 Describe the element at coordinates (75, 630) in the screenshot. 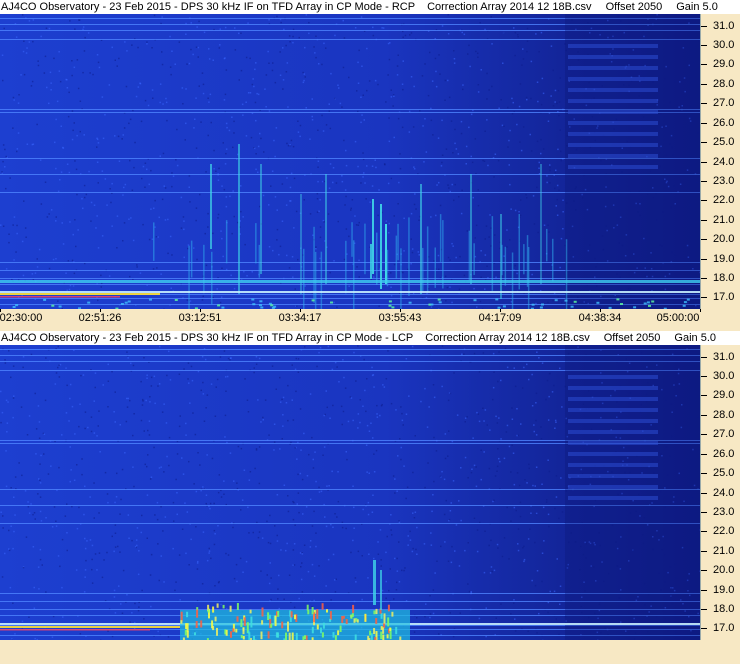

I see `band-line` at that location.